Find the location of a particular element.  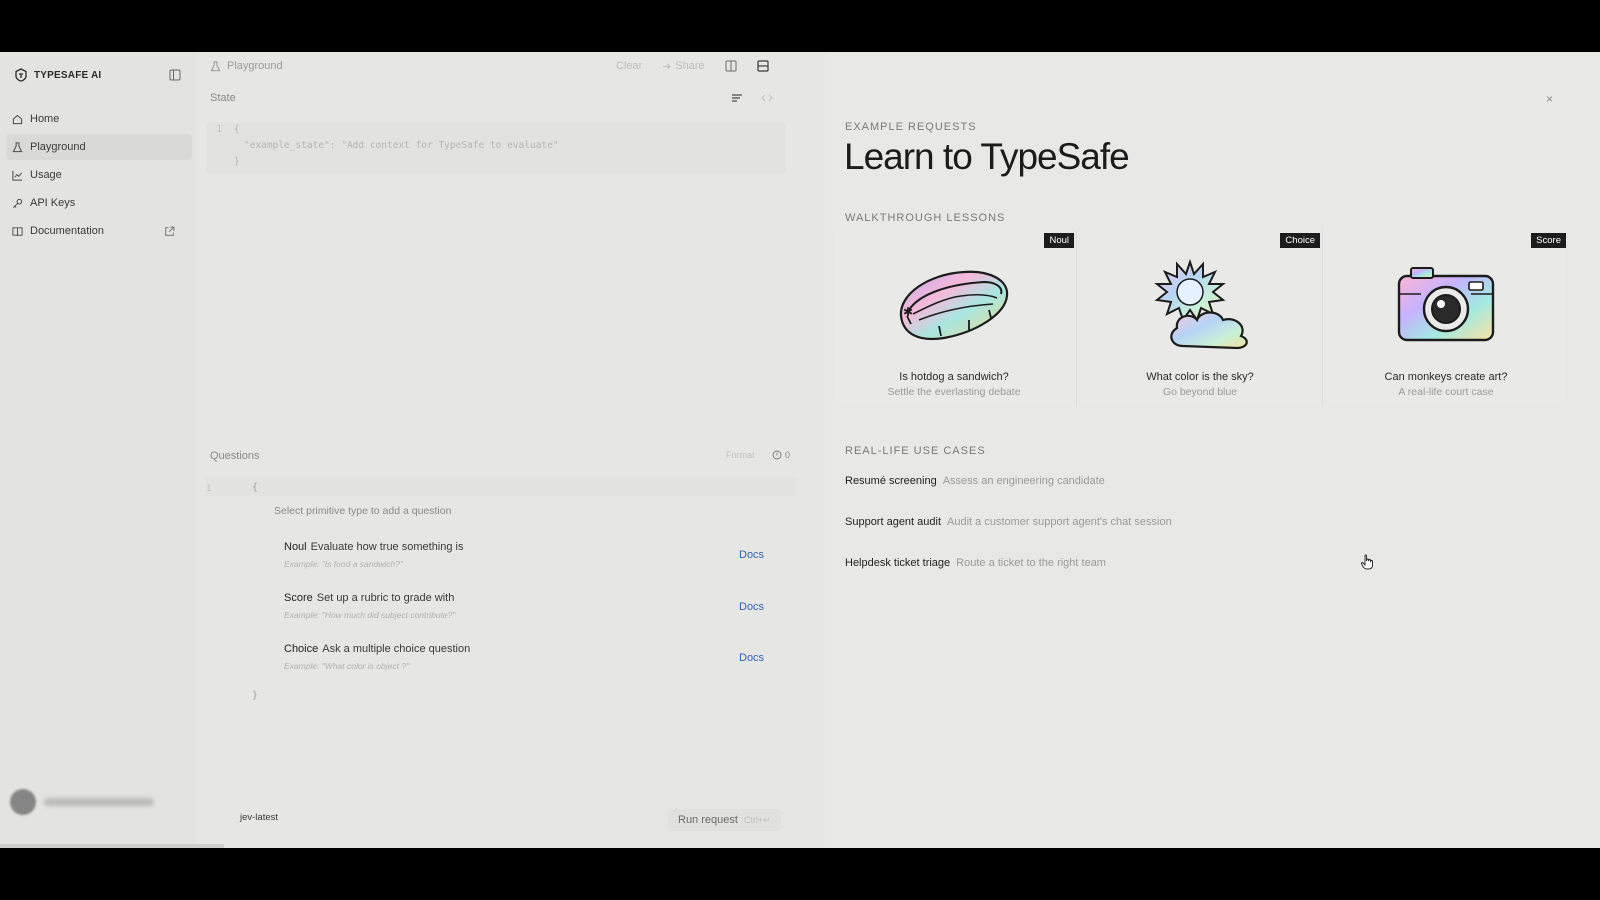

sidebar-item-label: API Keys is located at coordinates (53, 203).